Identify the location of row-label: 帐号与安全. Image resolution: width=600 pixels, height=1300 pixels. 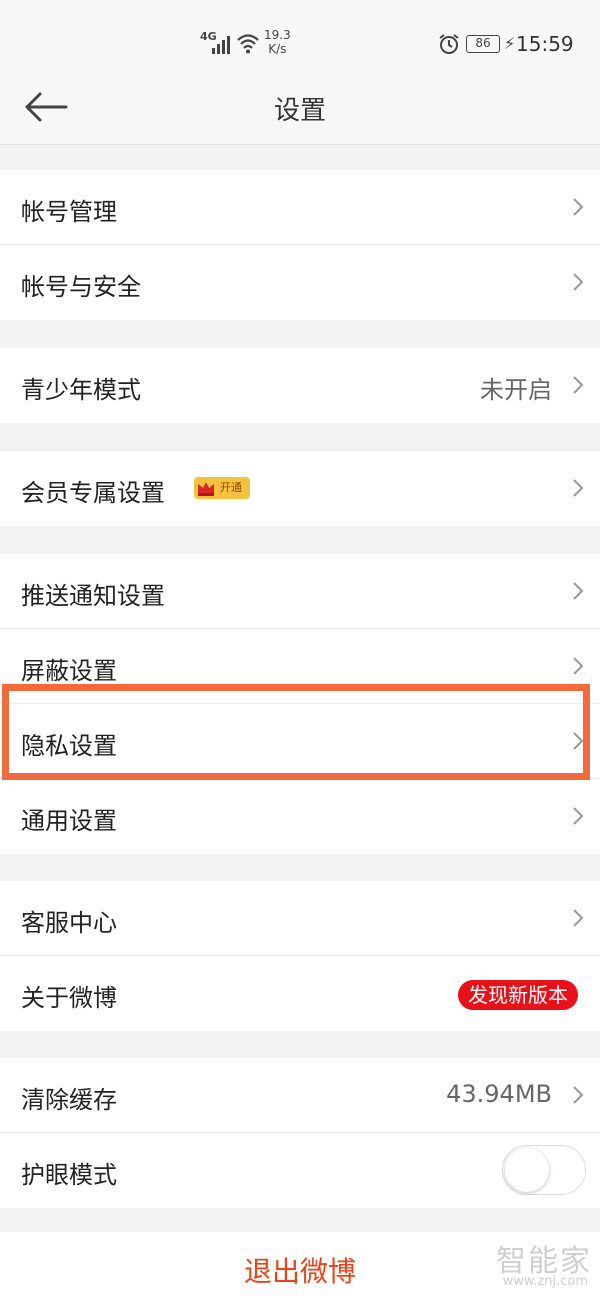
(81, 287).